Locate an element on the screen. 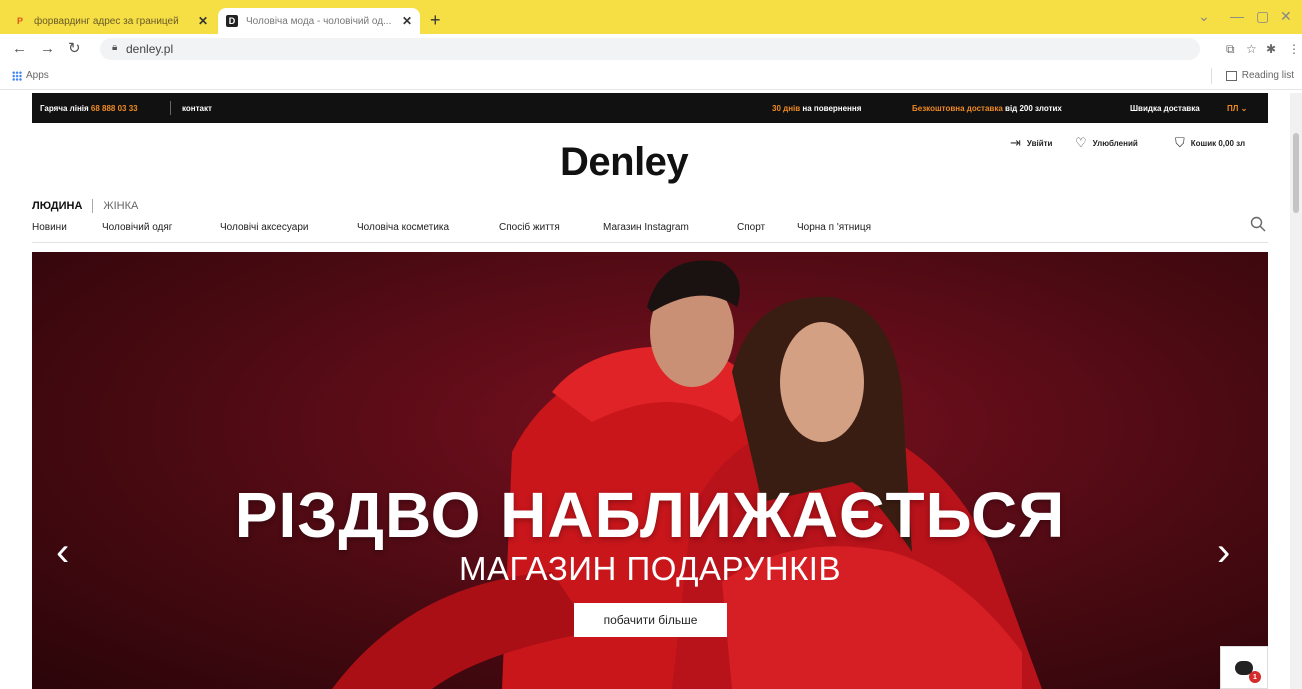 The width and height of the screenshot is (1302, 689). puzzle-icon: ✱ is located at coordinates (1271, 49).